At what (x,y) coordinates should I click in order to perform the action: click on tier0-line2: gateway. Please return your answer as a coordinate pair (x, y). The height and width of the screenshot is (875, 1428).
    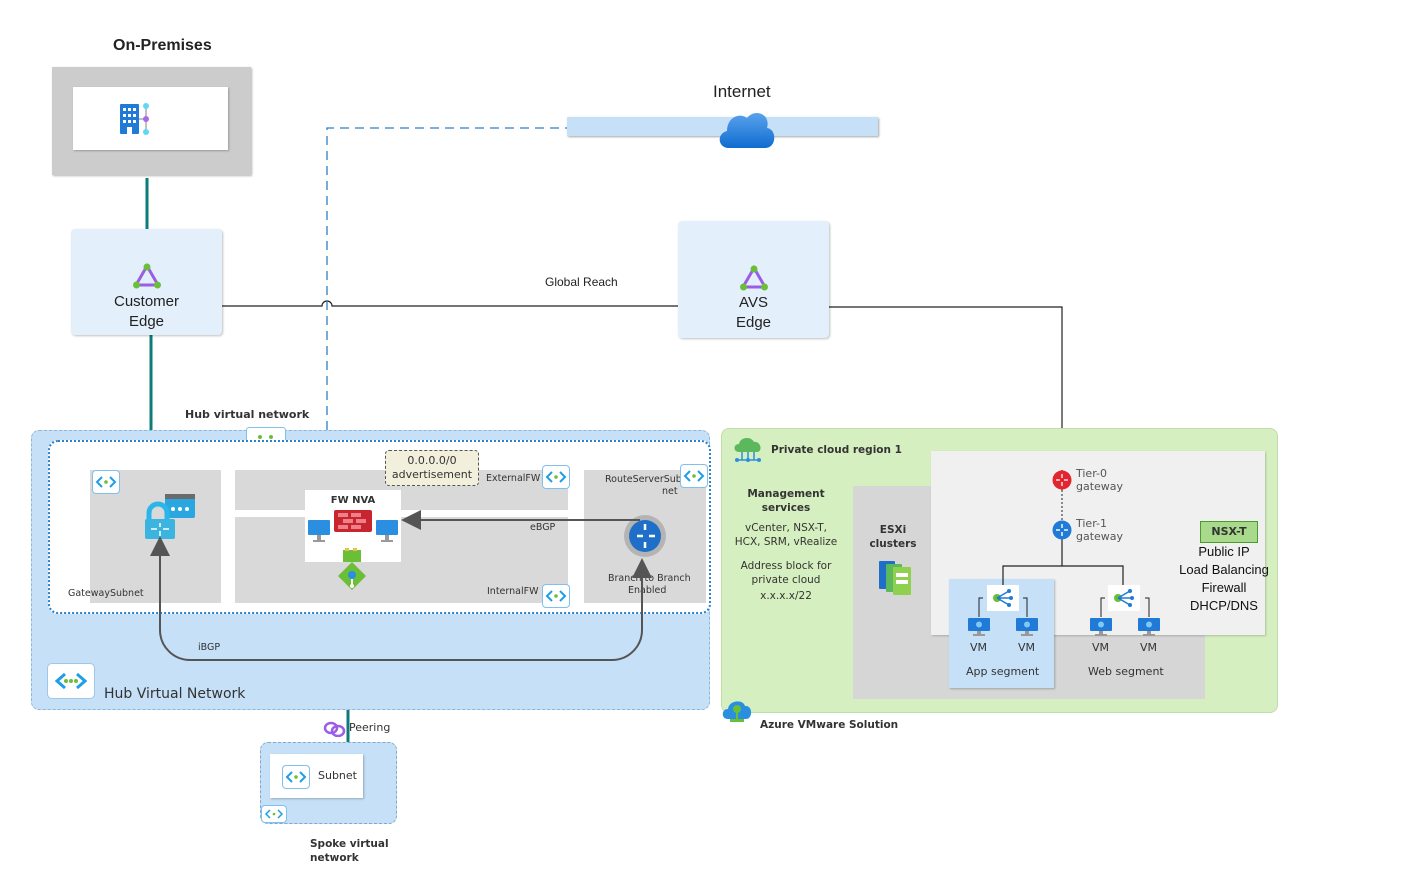
    Looking at the image, I should click on (1100, 486).